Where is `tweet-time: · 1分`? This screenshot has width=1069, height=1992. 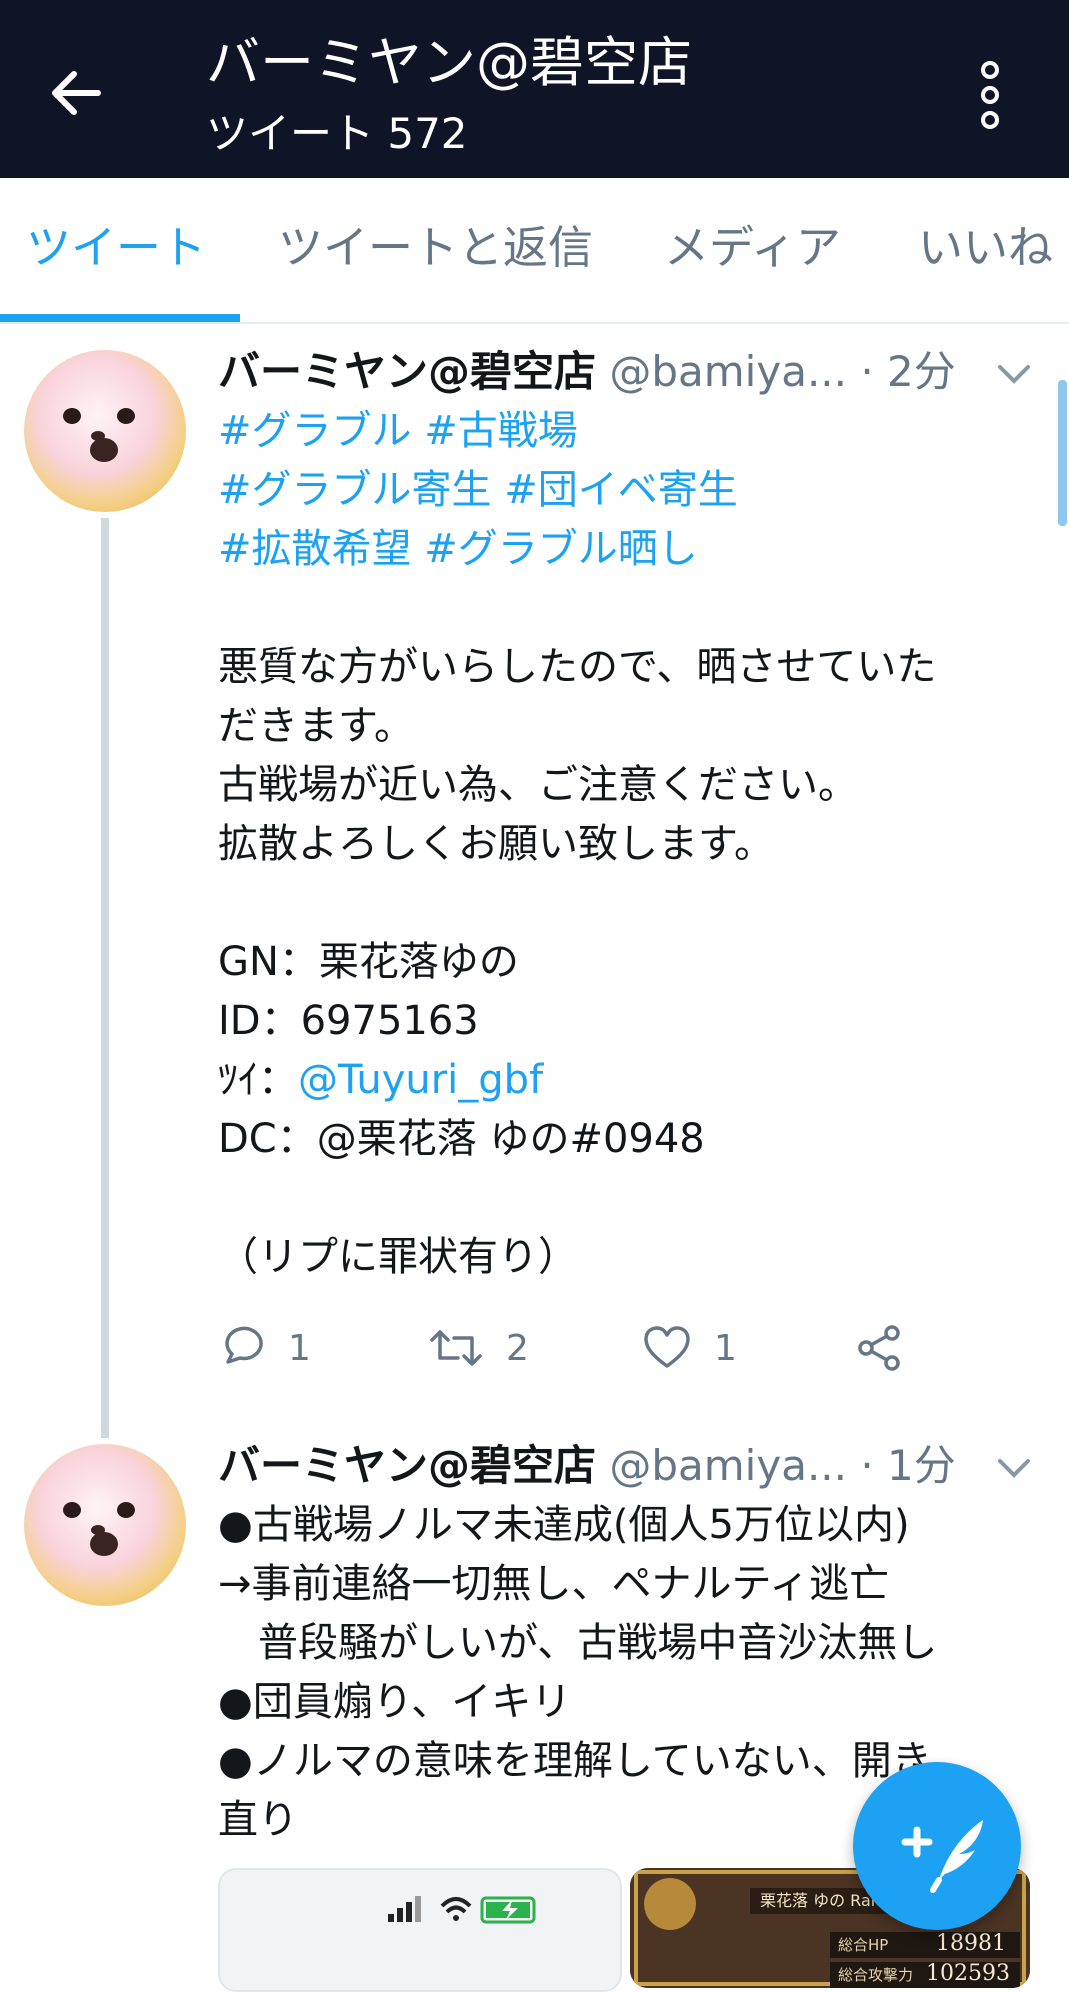
tweet-time: · 1分 is located at coordinates (908, 1465).